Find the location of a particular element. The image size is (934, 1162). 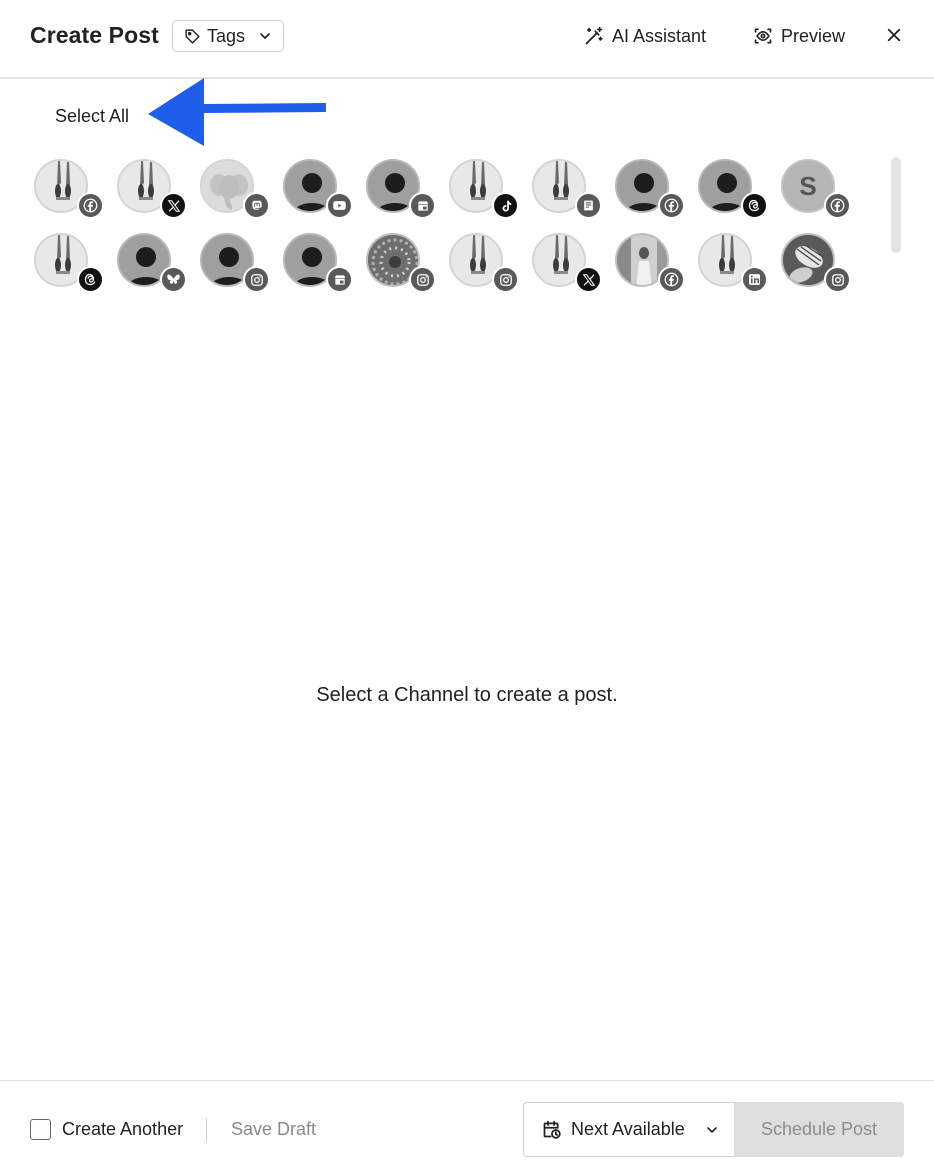

next-available-label: Next Available is located at coordinates (628, 1129).